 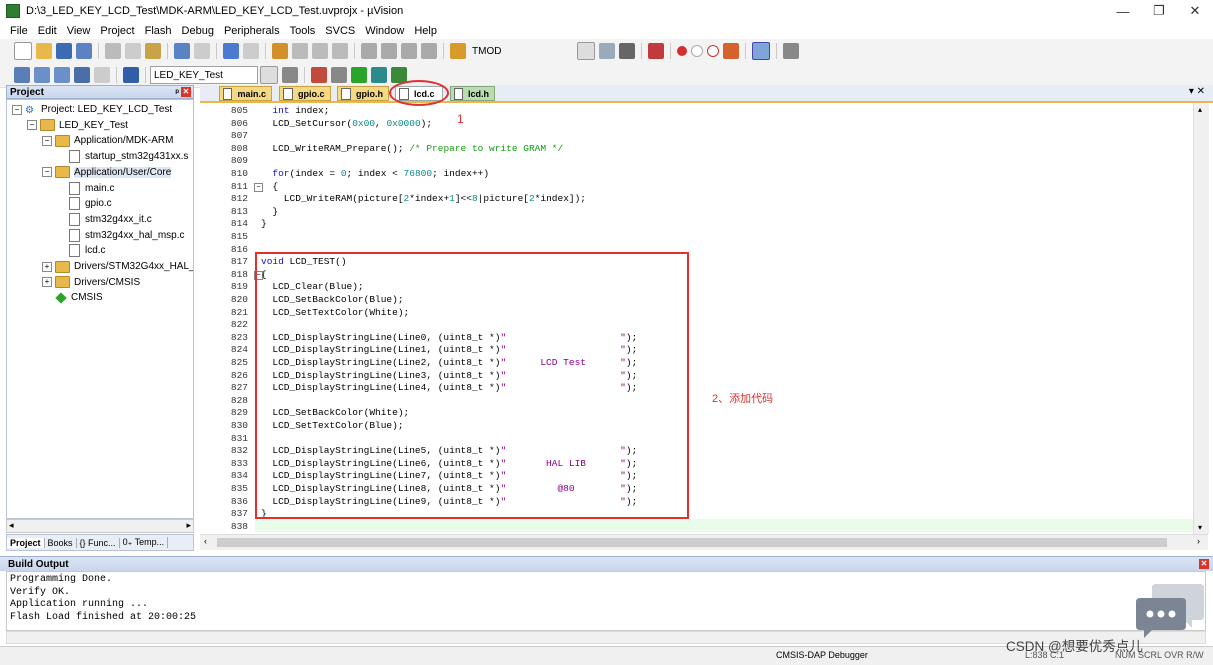 I want to click on paste-icon, so click(x=153, y=51).